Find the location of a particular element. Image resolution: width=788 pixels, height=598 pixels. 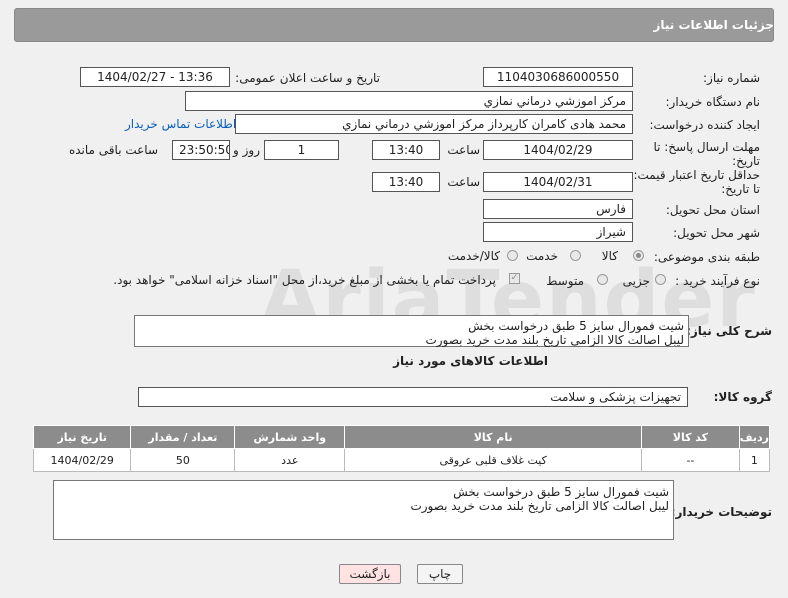

deadline-label: مهلت ارسال پاسخ: تا is located at coordinates (706, 147).